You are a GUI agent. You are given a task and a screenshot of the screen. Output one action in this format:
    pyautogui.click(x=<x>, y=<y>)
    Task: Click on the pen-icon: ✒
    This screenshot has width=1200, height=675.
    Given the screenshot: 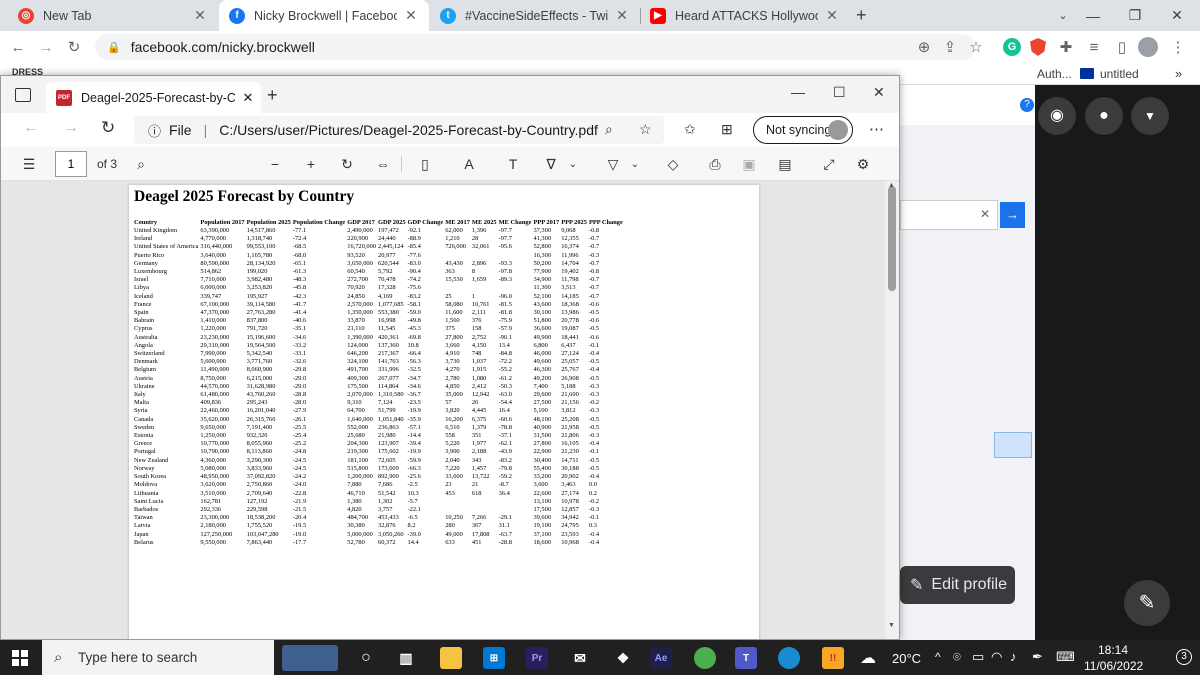 What is the action you would take?
    pyautogui.click(x=1037, y=657)
    